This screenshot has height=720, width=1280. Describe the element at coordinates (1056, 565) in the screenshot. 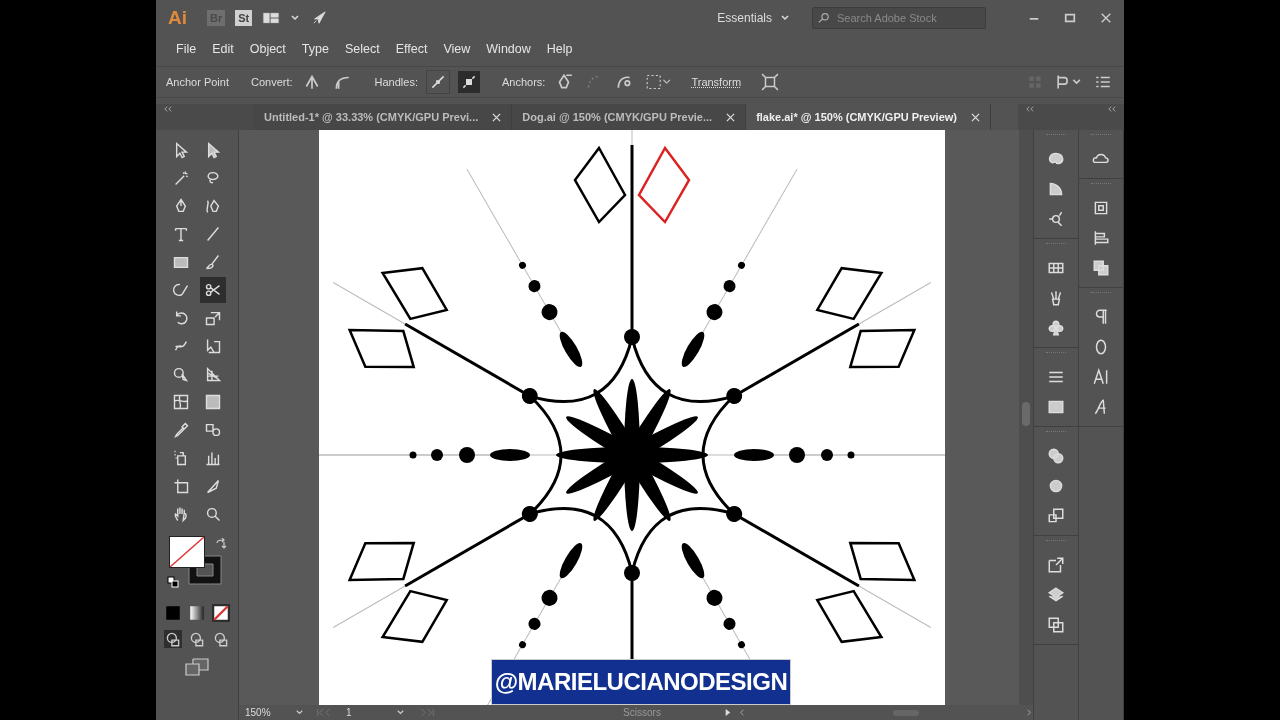

I see `export-icon` at that location.